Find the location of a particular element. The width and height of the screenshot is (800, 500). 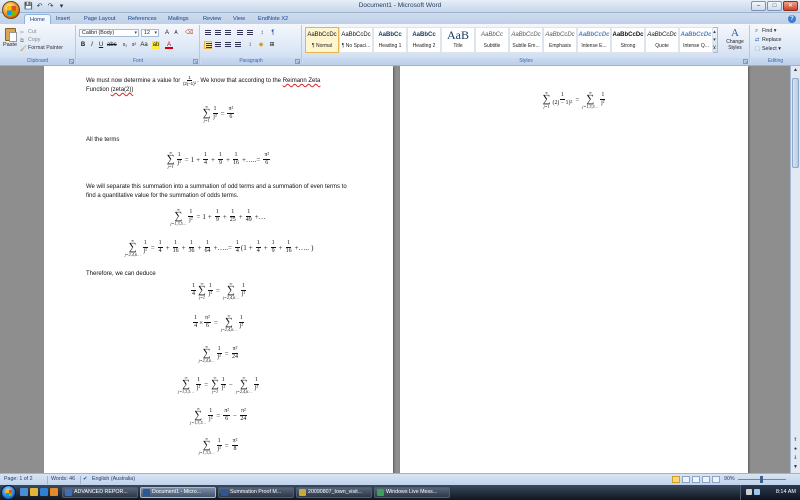

clock: 8:14 AM is located at coordinates (786, 492).